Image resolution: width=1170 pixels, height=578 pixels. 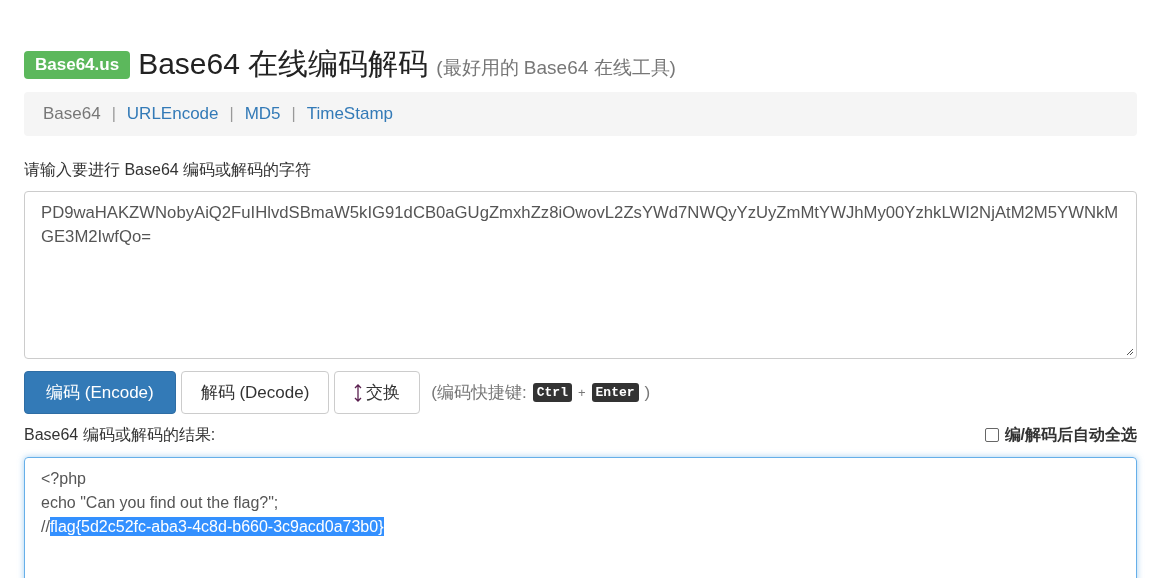 What do you see at coordinates (349, 114) in the screenshot?
I see `nav-link: TimeStamp` at bounding box center [349, 114].